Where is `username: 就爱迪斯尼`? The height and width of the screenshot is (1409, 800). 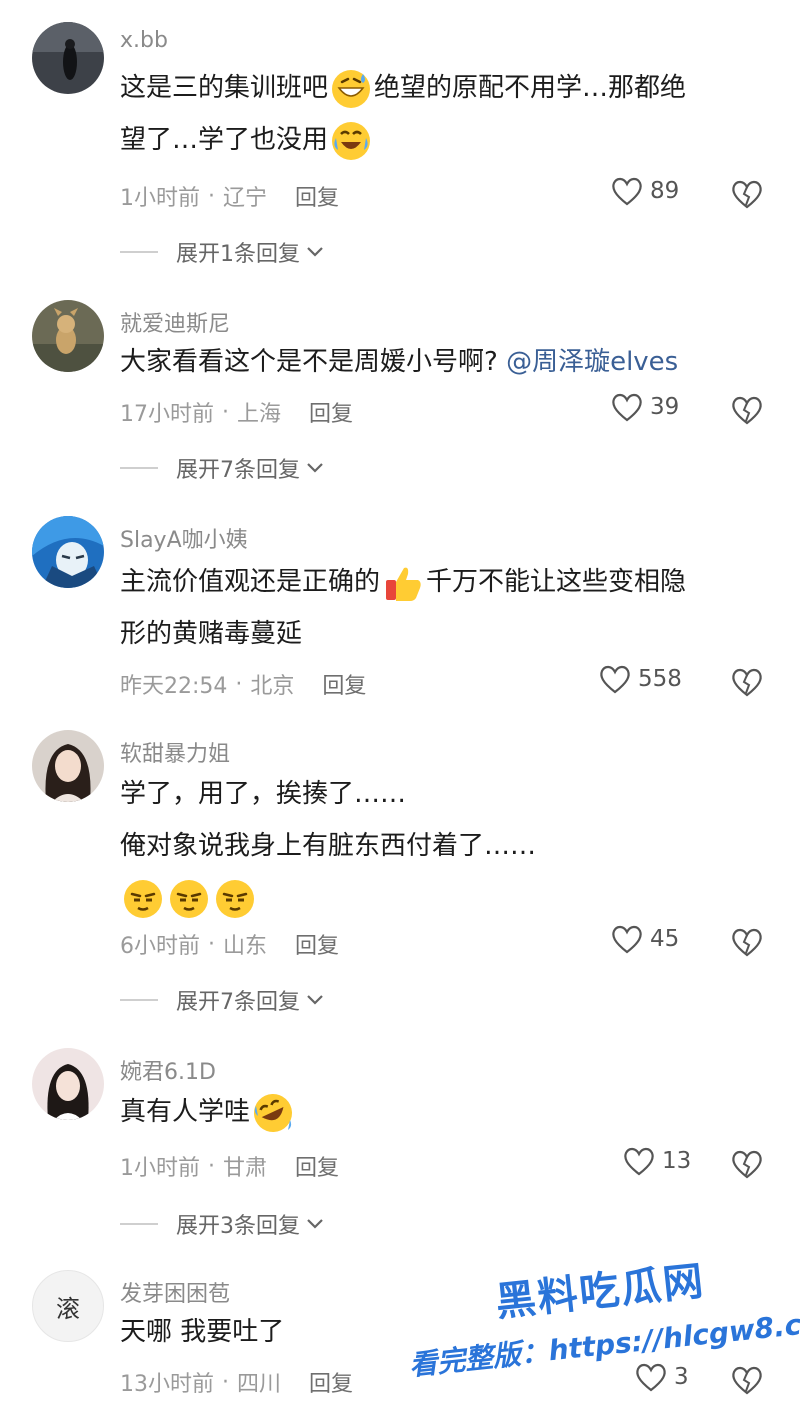
username: 就爱迪斯尼 is located at coordinates (175, 322).